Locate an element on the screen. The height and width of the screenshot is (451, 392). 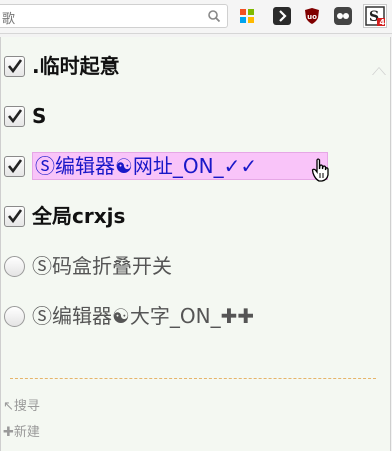
toggle-item-0: .临时起意 is located at coordinates (62, 66).